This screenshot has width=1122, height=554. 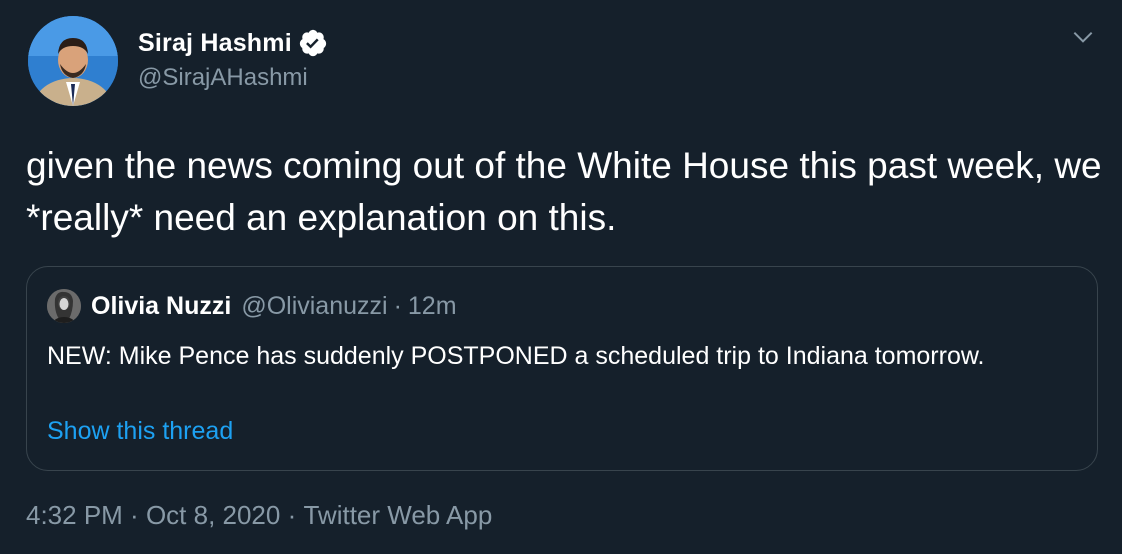 I want to click on tweet-date: Oct 8, 2020, so click(x=213, y=515).